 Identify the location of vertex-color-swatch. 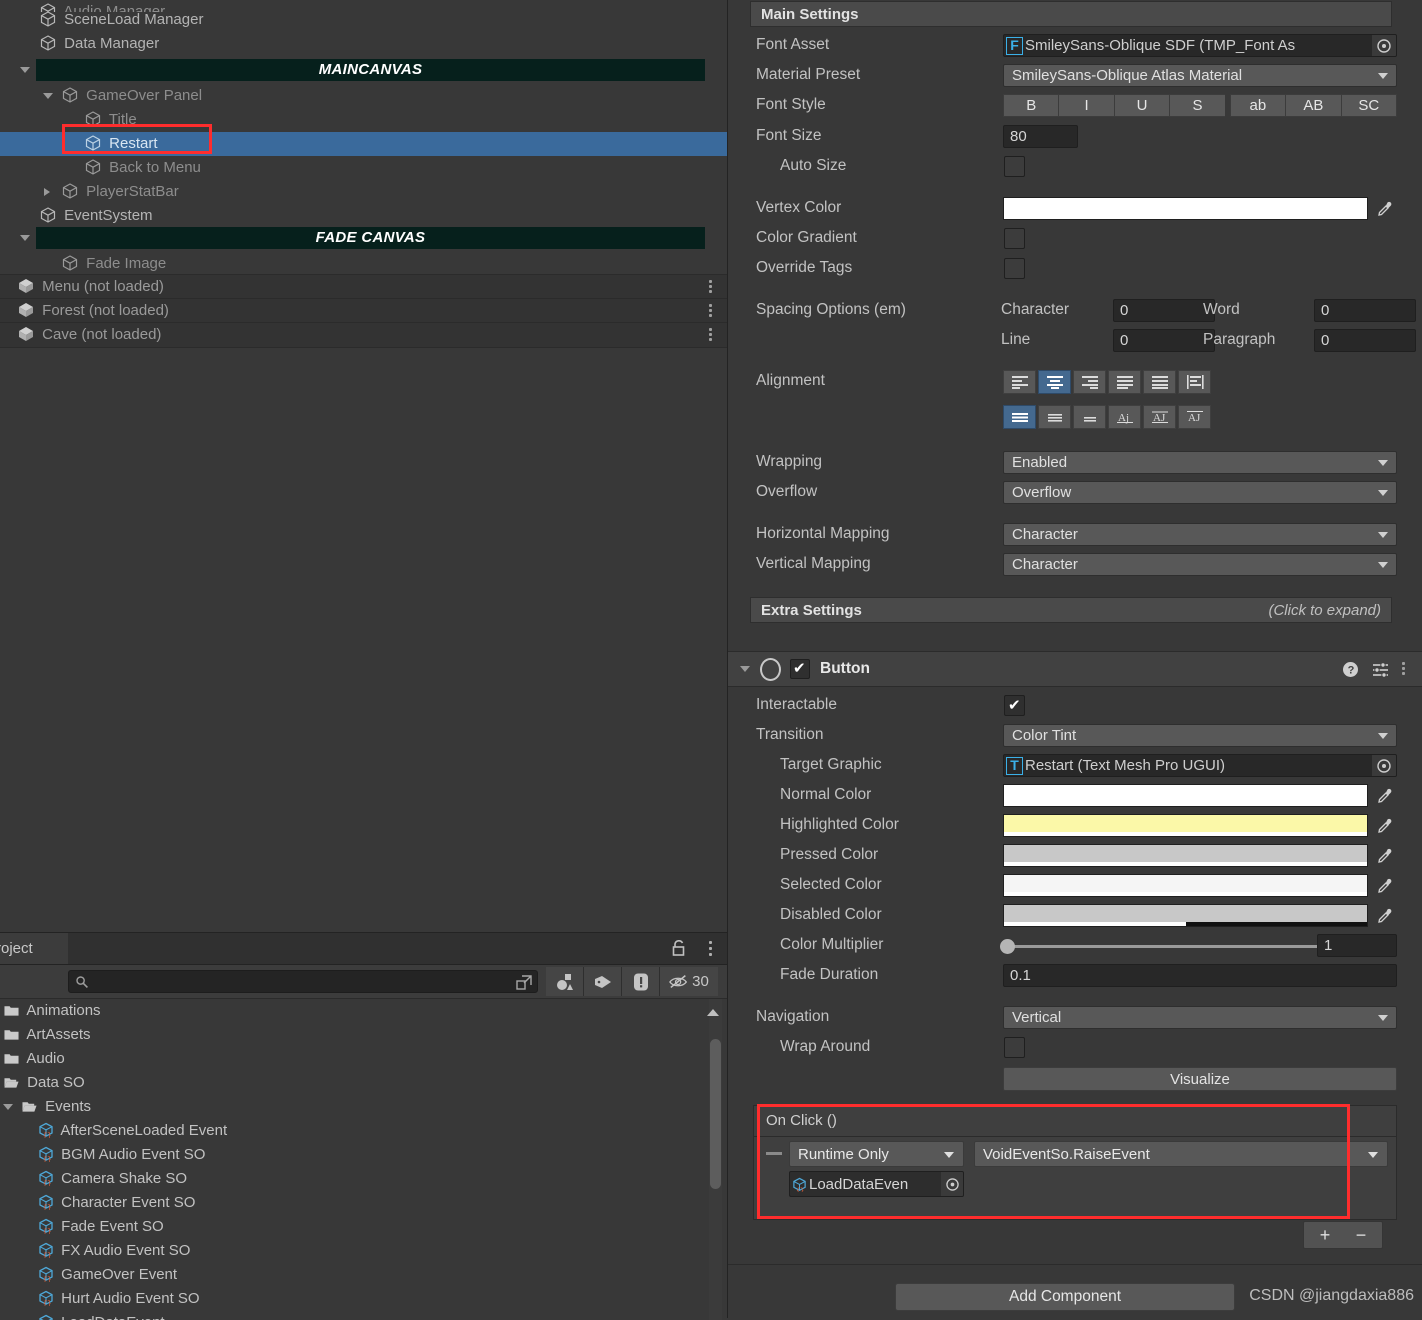
(1185, 208).